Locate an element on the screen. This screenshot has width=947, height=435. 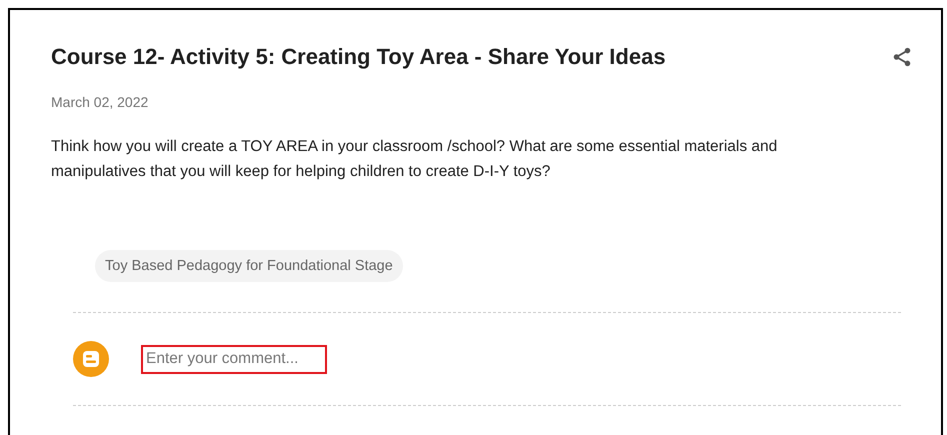
post-body: Think how you will create a TOY AREA in your classroom /school? What are some essential materials and manipulatives that you will keep for helping children to create D-I-Y toys? is located at coordinates (414, 159).